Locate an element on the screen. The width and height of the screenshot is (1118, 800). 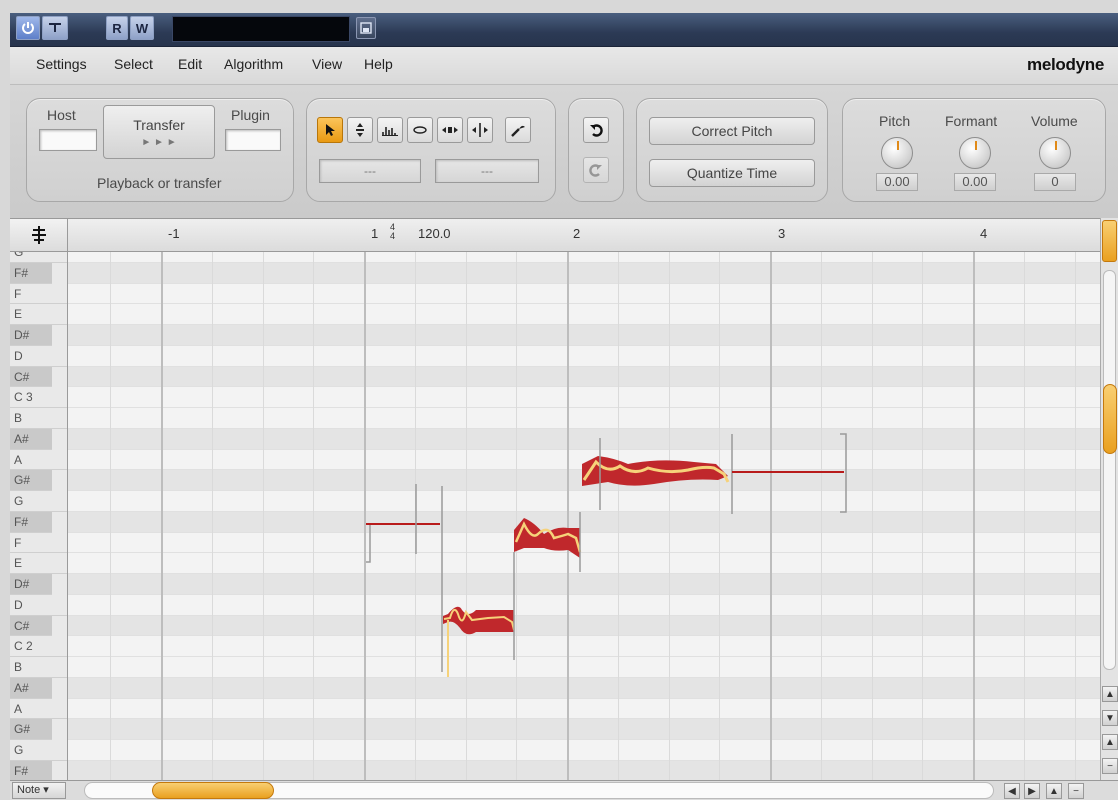
scroll-up-icon: ▲ is located at coordinates (1110, 694).